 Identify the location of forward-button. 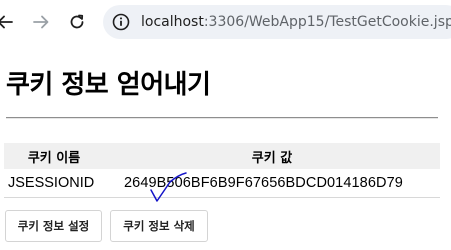
(41, 22).